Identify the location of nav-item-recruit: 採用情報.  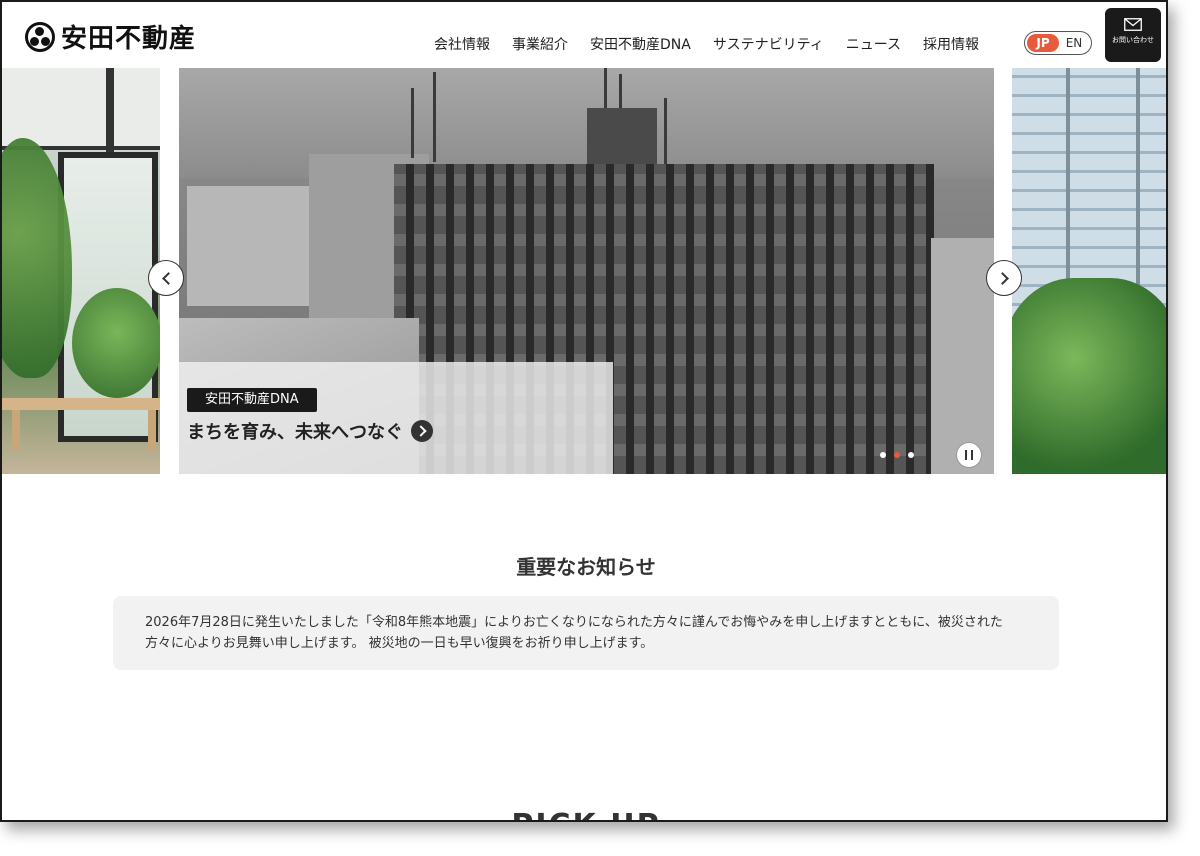
(951, 44).